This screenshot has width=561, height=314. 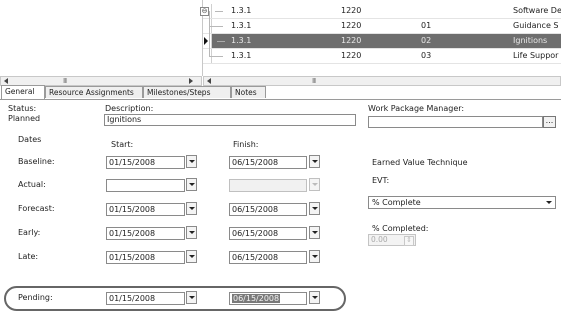 I want to click on date-value-selected: 06/15/2008, so click(x=256, y=298).